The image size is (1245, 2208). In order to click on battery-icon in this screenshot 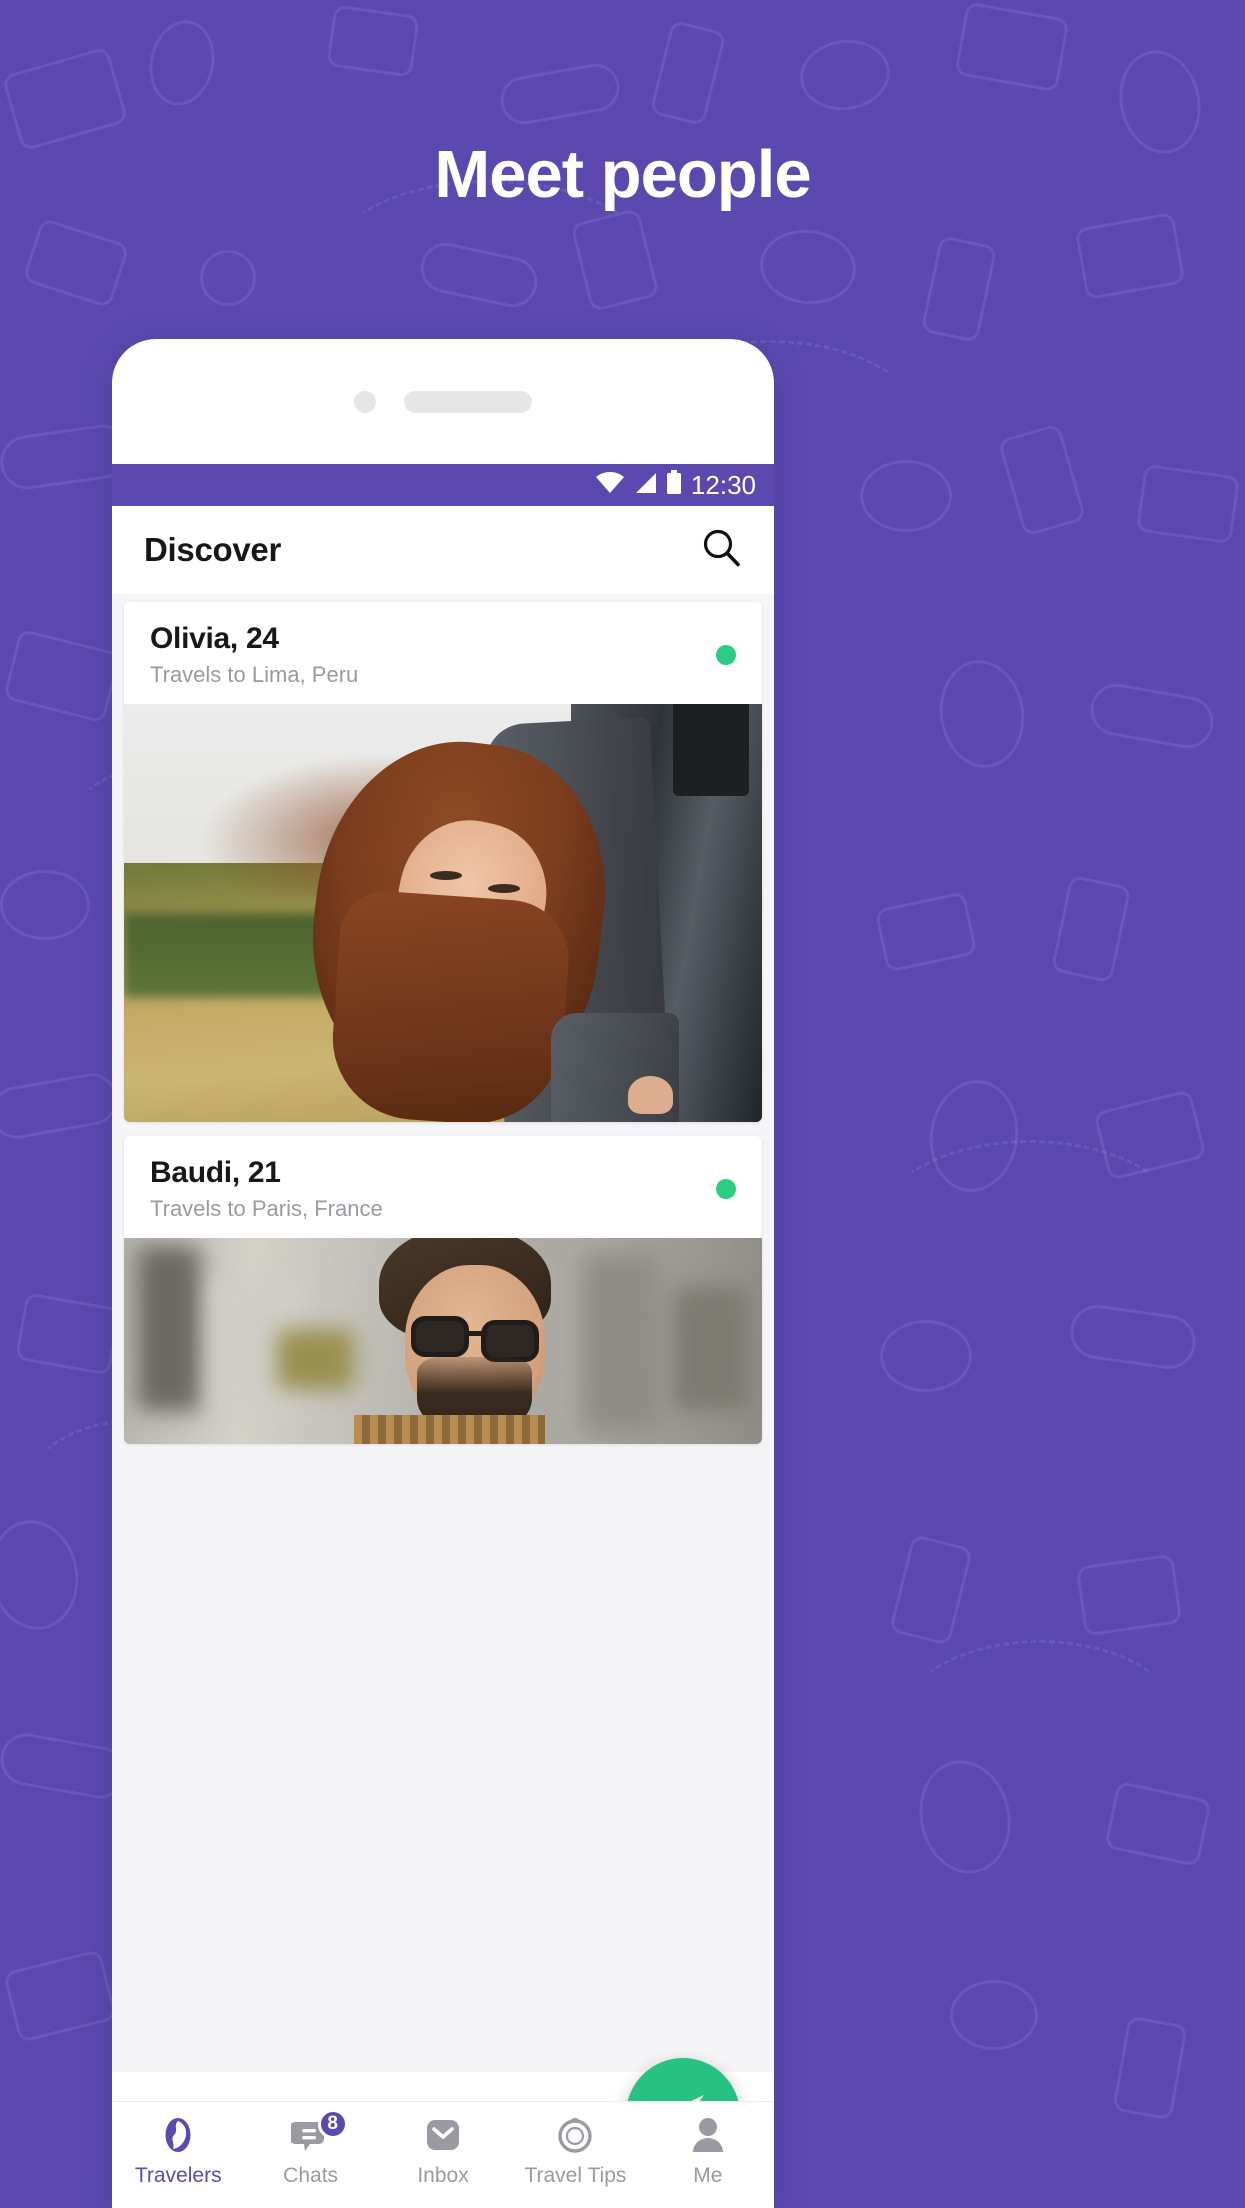, I will do `click(674, 485)`.